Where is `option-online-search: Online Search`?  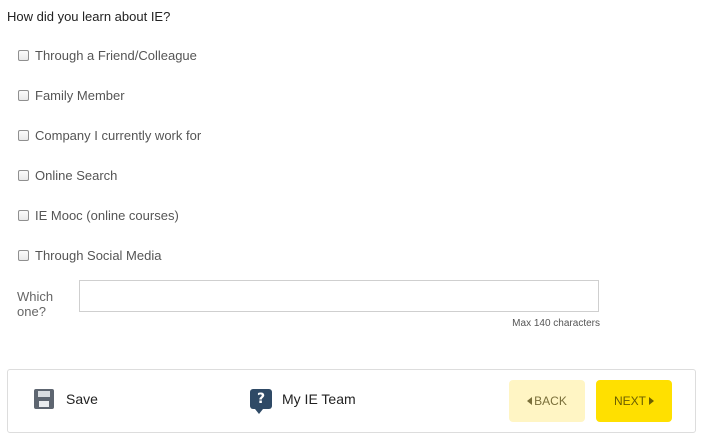 option-online-search: Online Search is located at coordinates (109, 175).